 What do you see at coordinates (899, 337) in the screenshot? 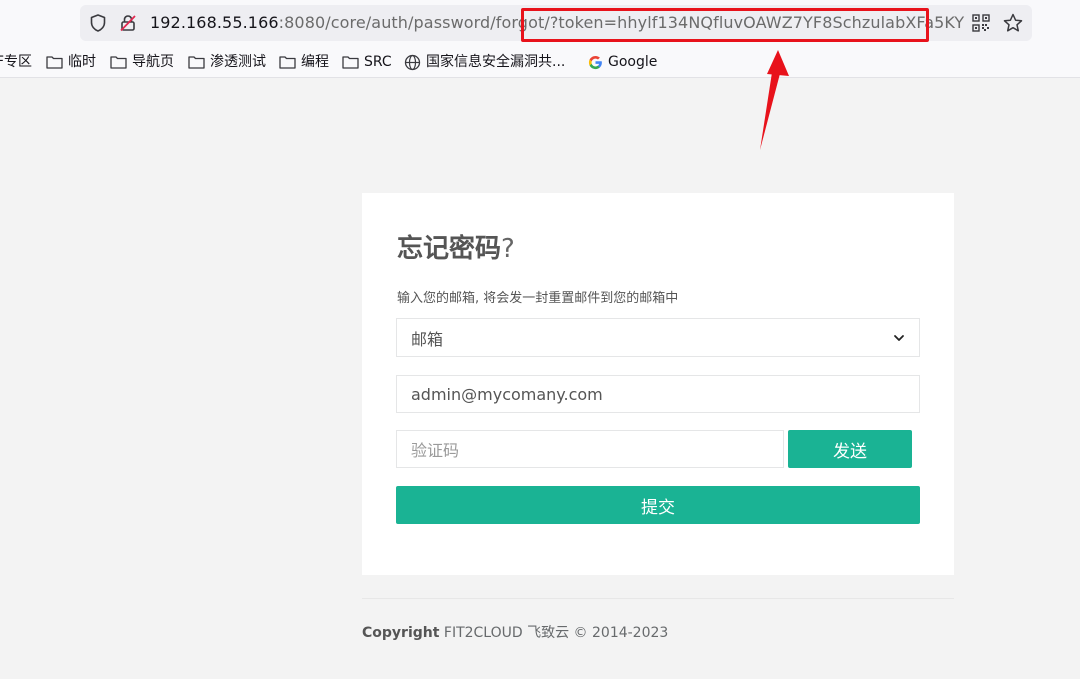
I see `chevron-down-icon` at bounding box center [899, 337].